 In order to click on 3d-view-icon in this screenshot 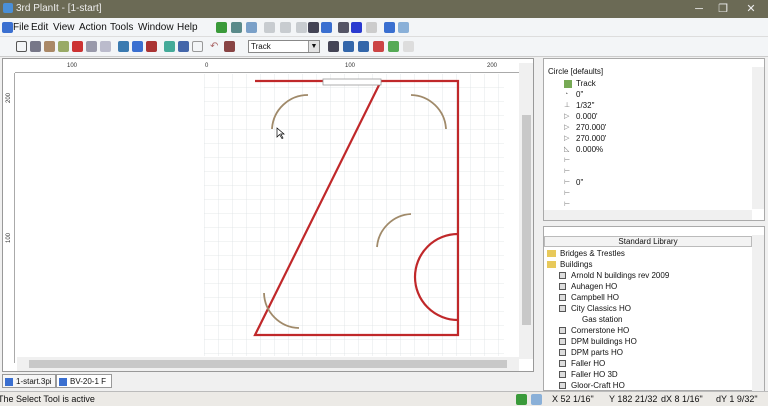, I will do `click(221, 27)`.